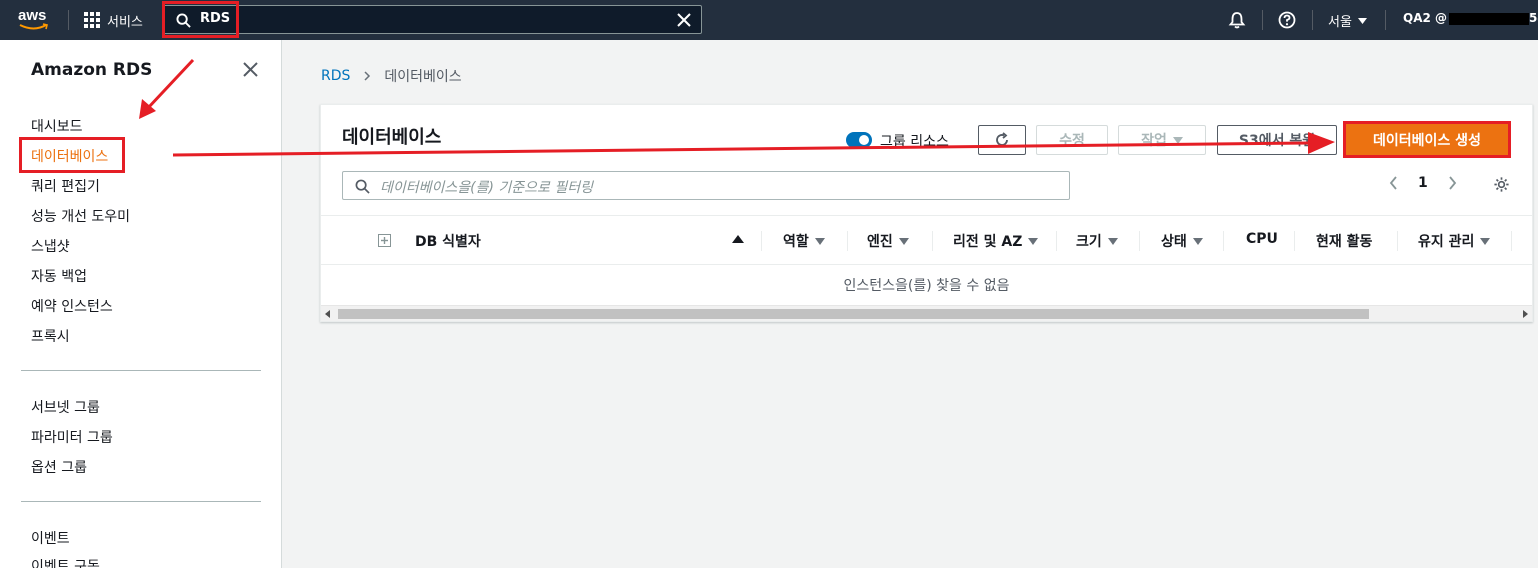  I want to click on current-page: 1, so click(1423, 183).